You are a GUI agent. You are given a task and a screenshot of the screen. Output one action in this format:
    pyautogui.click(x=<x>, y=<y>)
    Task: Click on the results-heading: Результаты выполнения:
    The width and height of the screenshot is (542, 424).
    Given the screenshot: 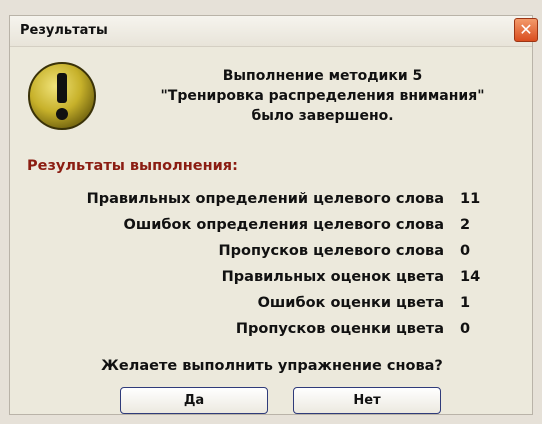 What is the action you would take?
    pyautogui.click(x=132, y=166)
    